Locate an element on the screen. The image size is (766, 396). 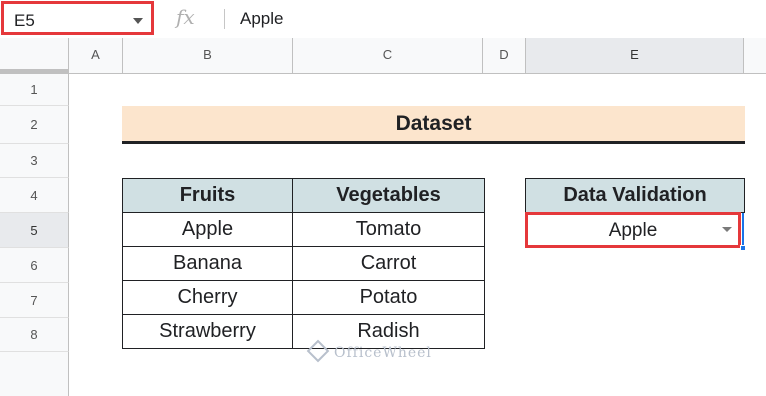
row-header-2: 2 is located at coordinates (34, 125).